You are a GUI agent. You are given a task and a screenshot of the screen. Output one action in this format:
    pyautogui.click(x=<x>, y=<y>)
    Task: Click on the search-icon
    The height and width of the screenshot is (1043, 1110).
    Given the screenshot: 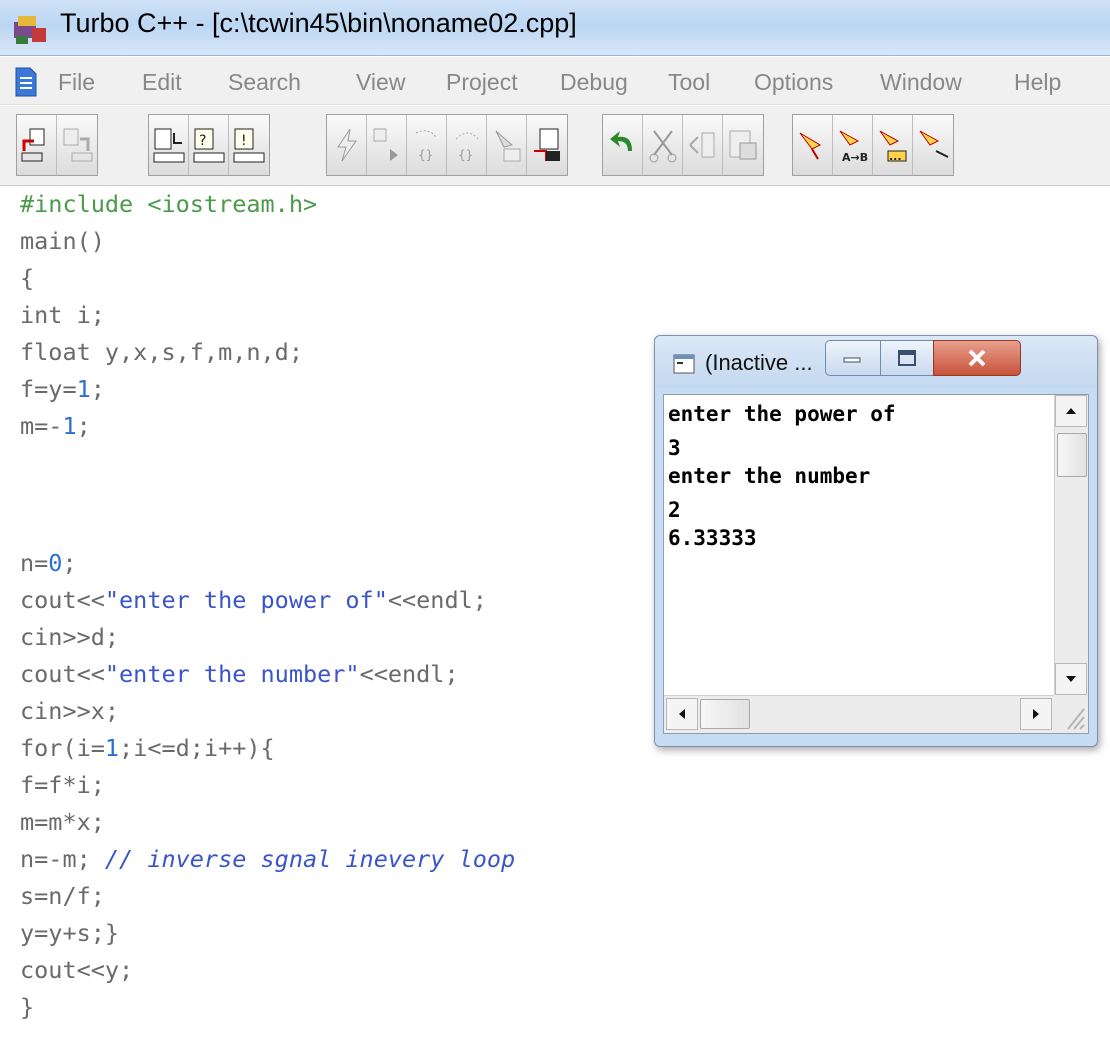 What is the action you would take?
    pyautogui.click(x=813, y=145)
    